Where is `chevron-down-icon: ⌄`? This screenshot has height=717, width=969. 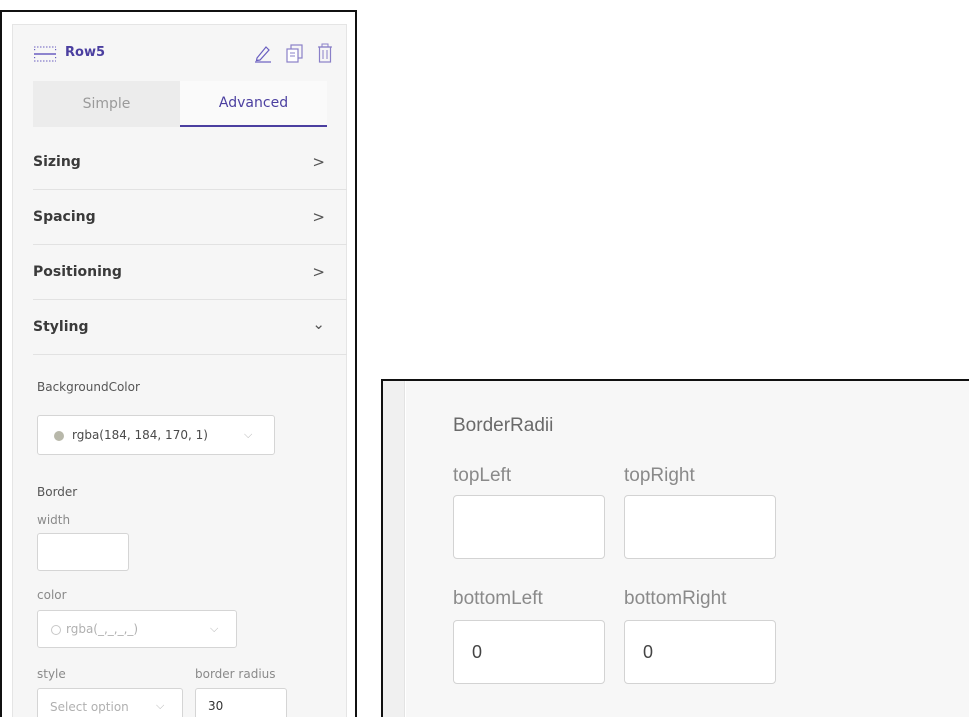 chevron-down-icon: ⌄ is located at coordinates (318, 324).